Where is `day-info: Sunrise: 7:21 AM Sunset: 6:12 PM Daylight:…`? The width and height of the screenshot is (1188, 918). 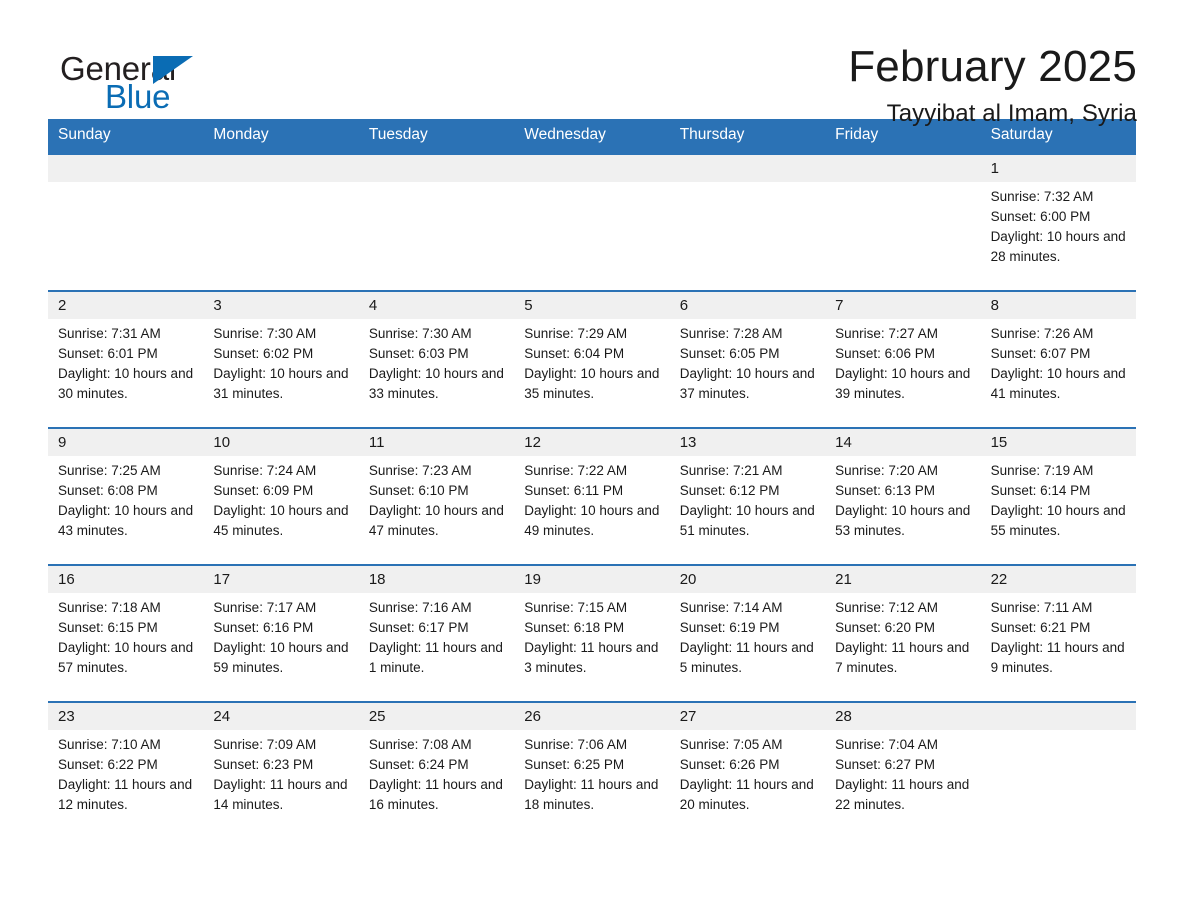
day-info: Sunrise: 7:21 AM Sunset: 6:12 PM Daylight:… is located at coordinates (747, 498).